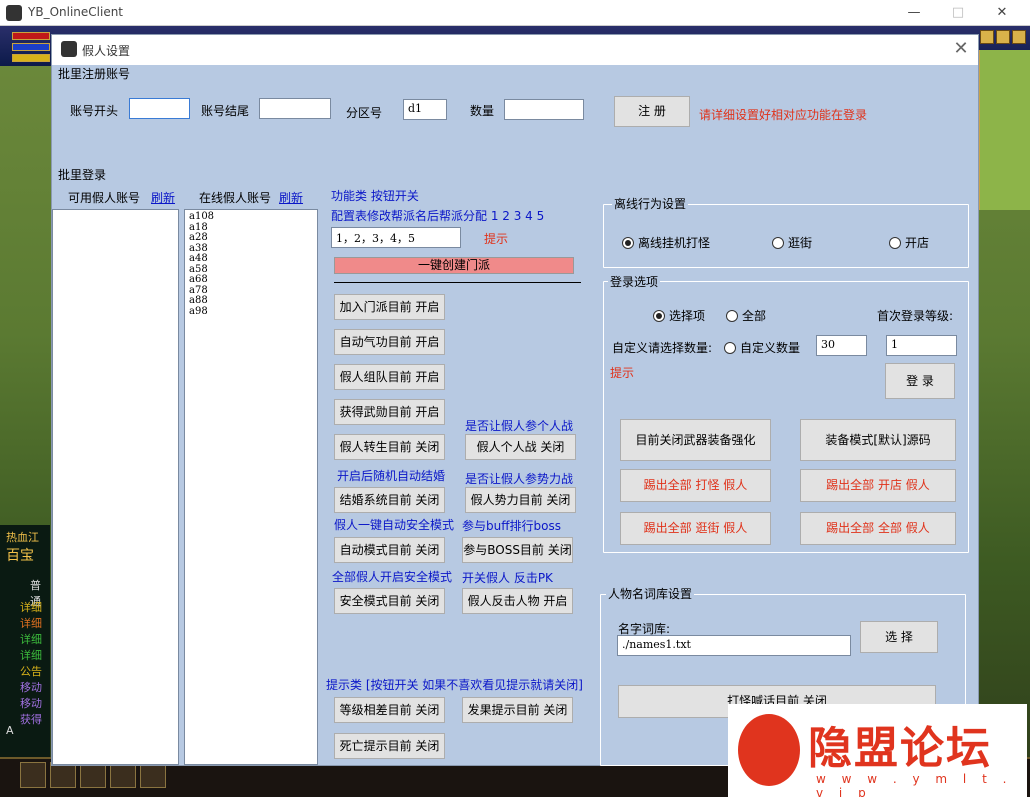  Describe the element at coordinates (515, 50) in the screenshot. I see `dialog-titlebar: 假人设置 ✕` at that location.